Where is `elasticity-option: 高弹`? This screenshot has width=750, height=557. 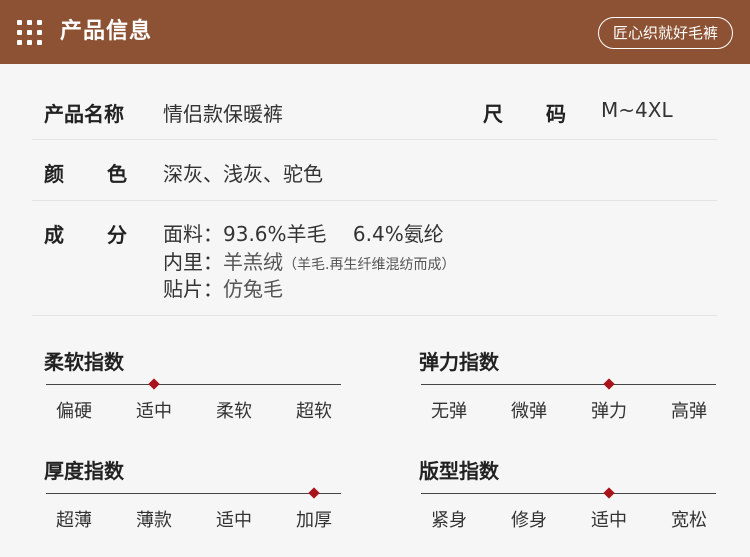 elasticity-option: 高弹 is located at coordinates (689, 411).